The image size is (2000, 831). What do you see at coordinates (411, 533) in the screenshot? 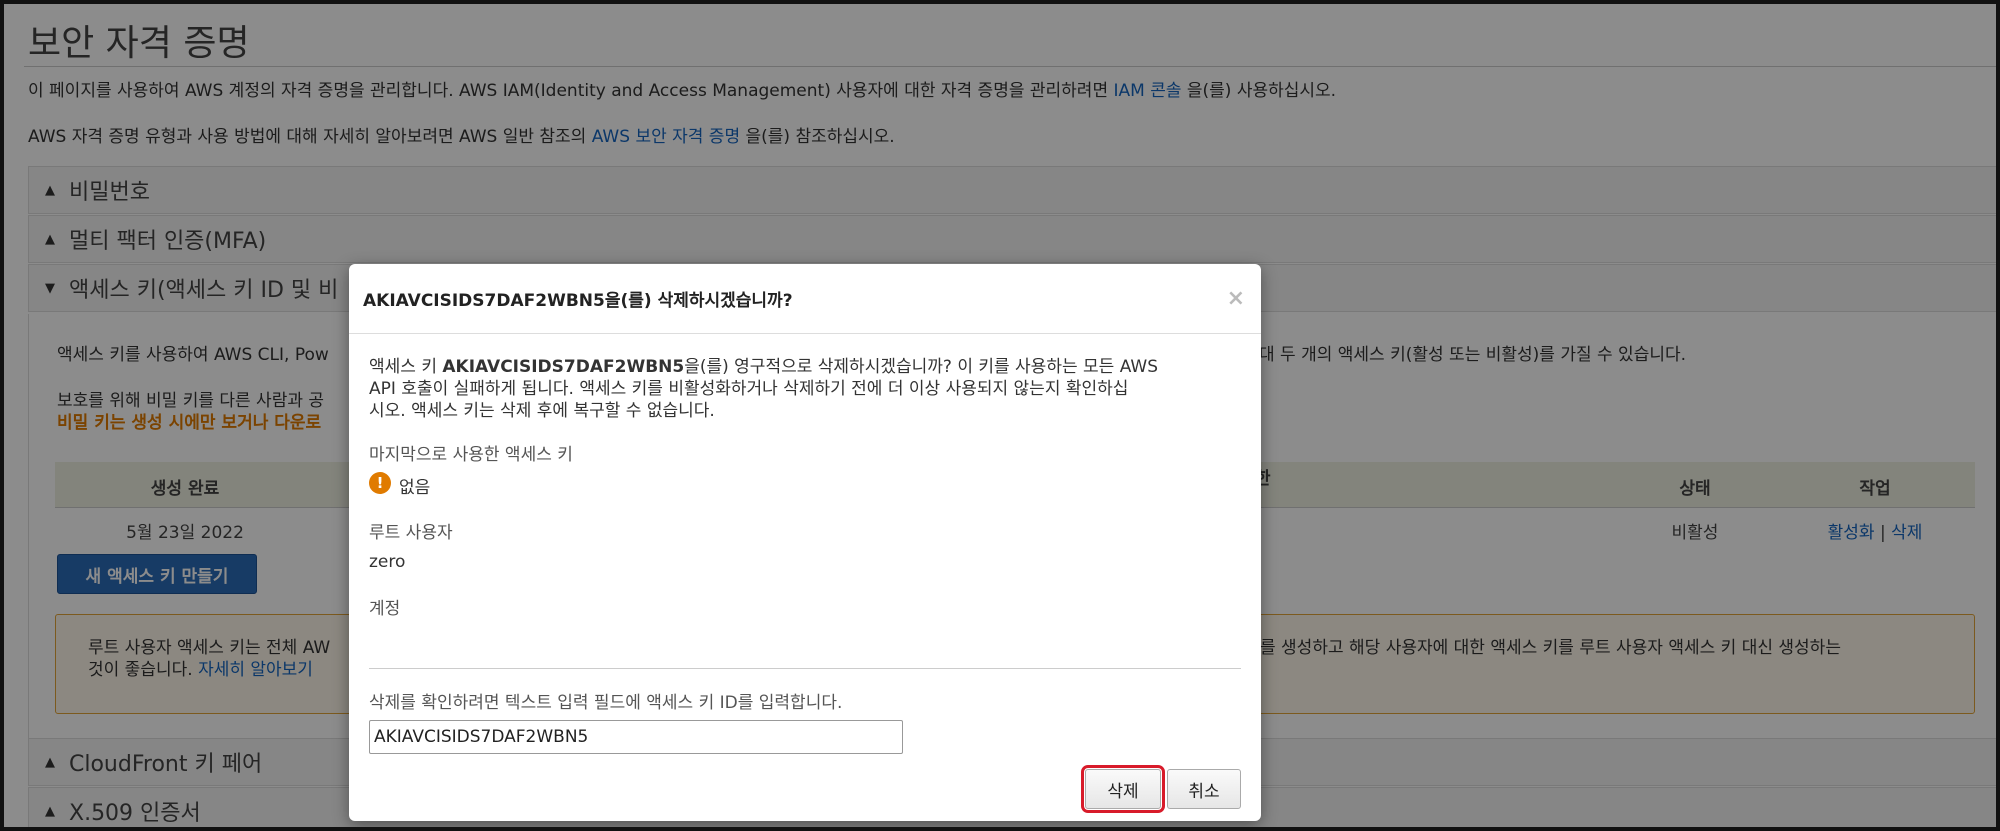
I see `root-user-label: 루트 사용자` at bounding box center [411, 533].